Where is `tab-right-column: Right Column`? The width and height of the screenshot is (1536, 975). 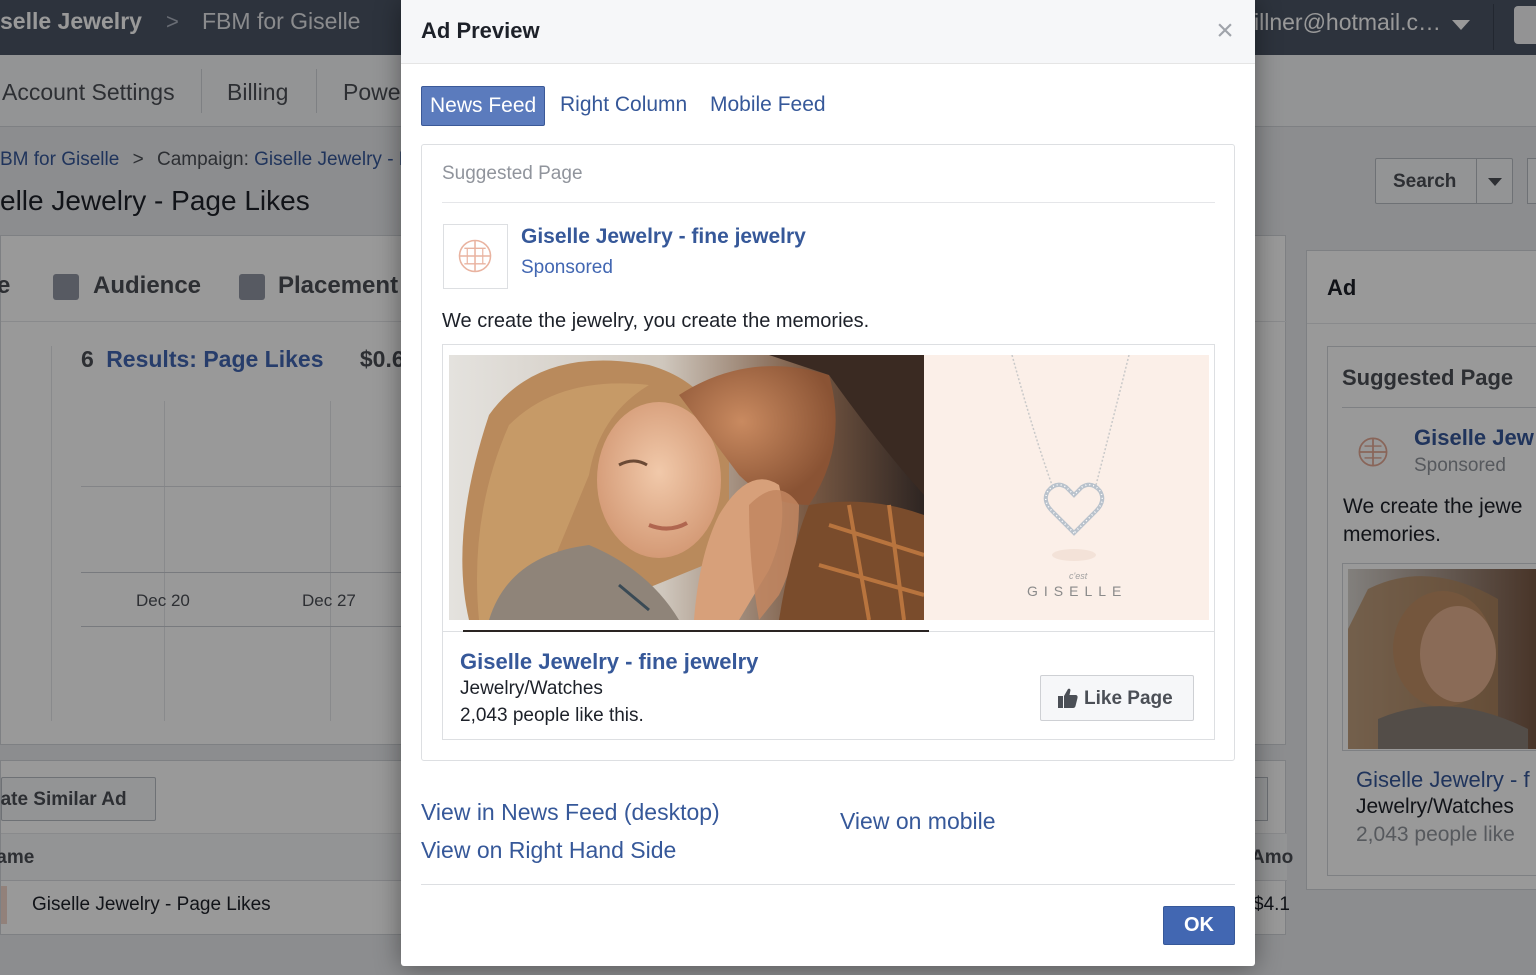 tab-right-column: Right Column is located at coordinates (623, 106).